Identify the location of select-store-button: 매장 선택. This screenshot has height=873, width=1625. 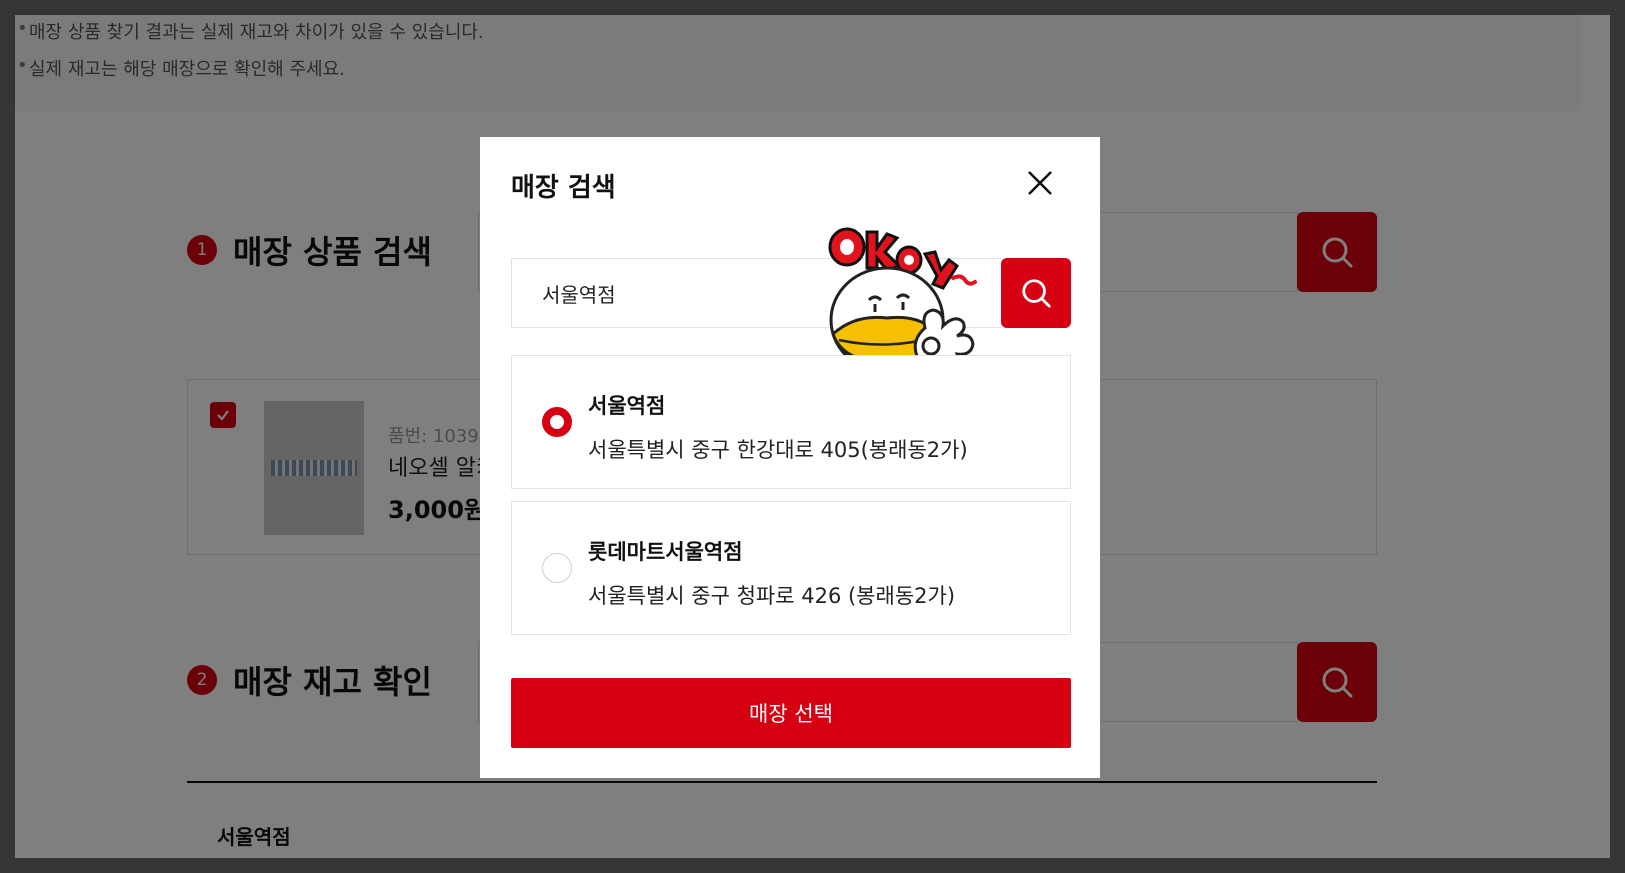
(791, 713).